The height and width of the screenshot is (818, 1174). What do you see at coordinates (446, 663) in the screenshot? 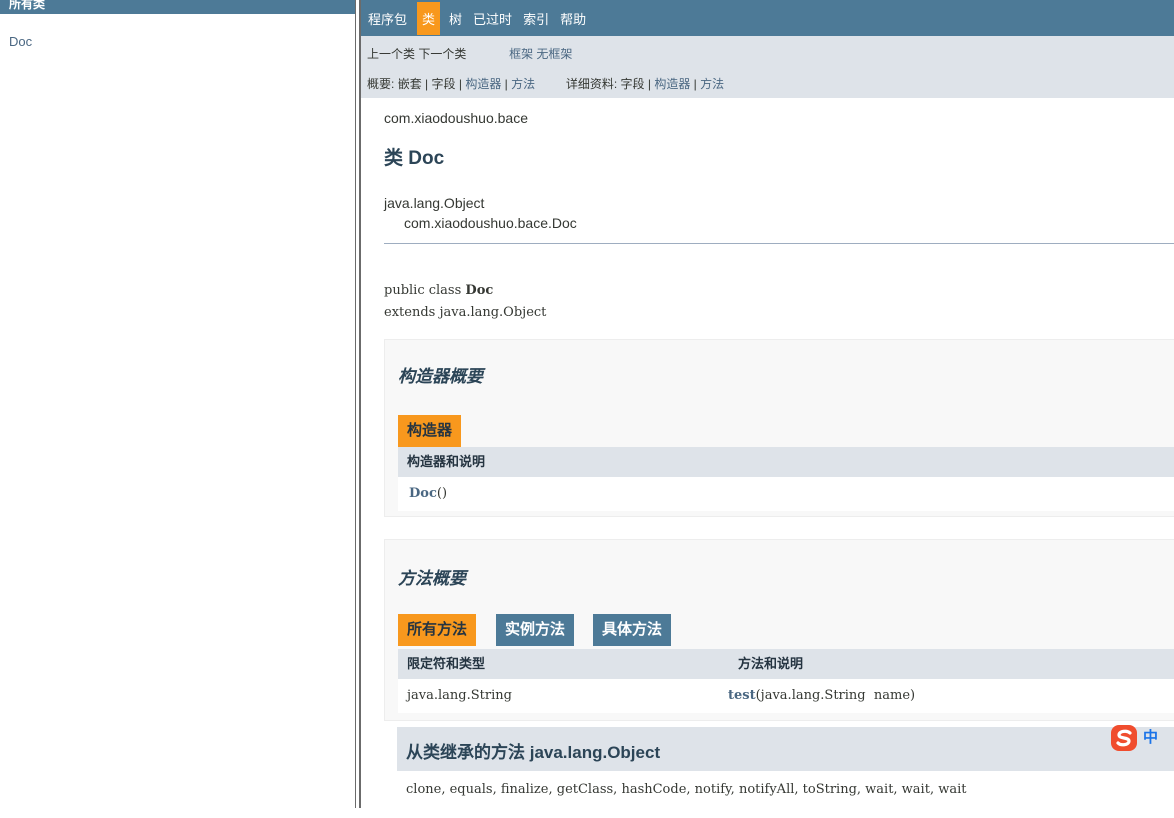
I see `method-col-type: 限定符和类型` at bounding box center [446, 663].